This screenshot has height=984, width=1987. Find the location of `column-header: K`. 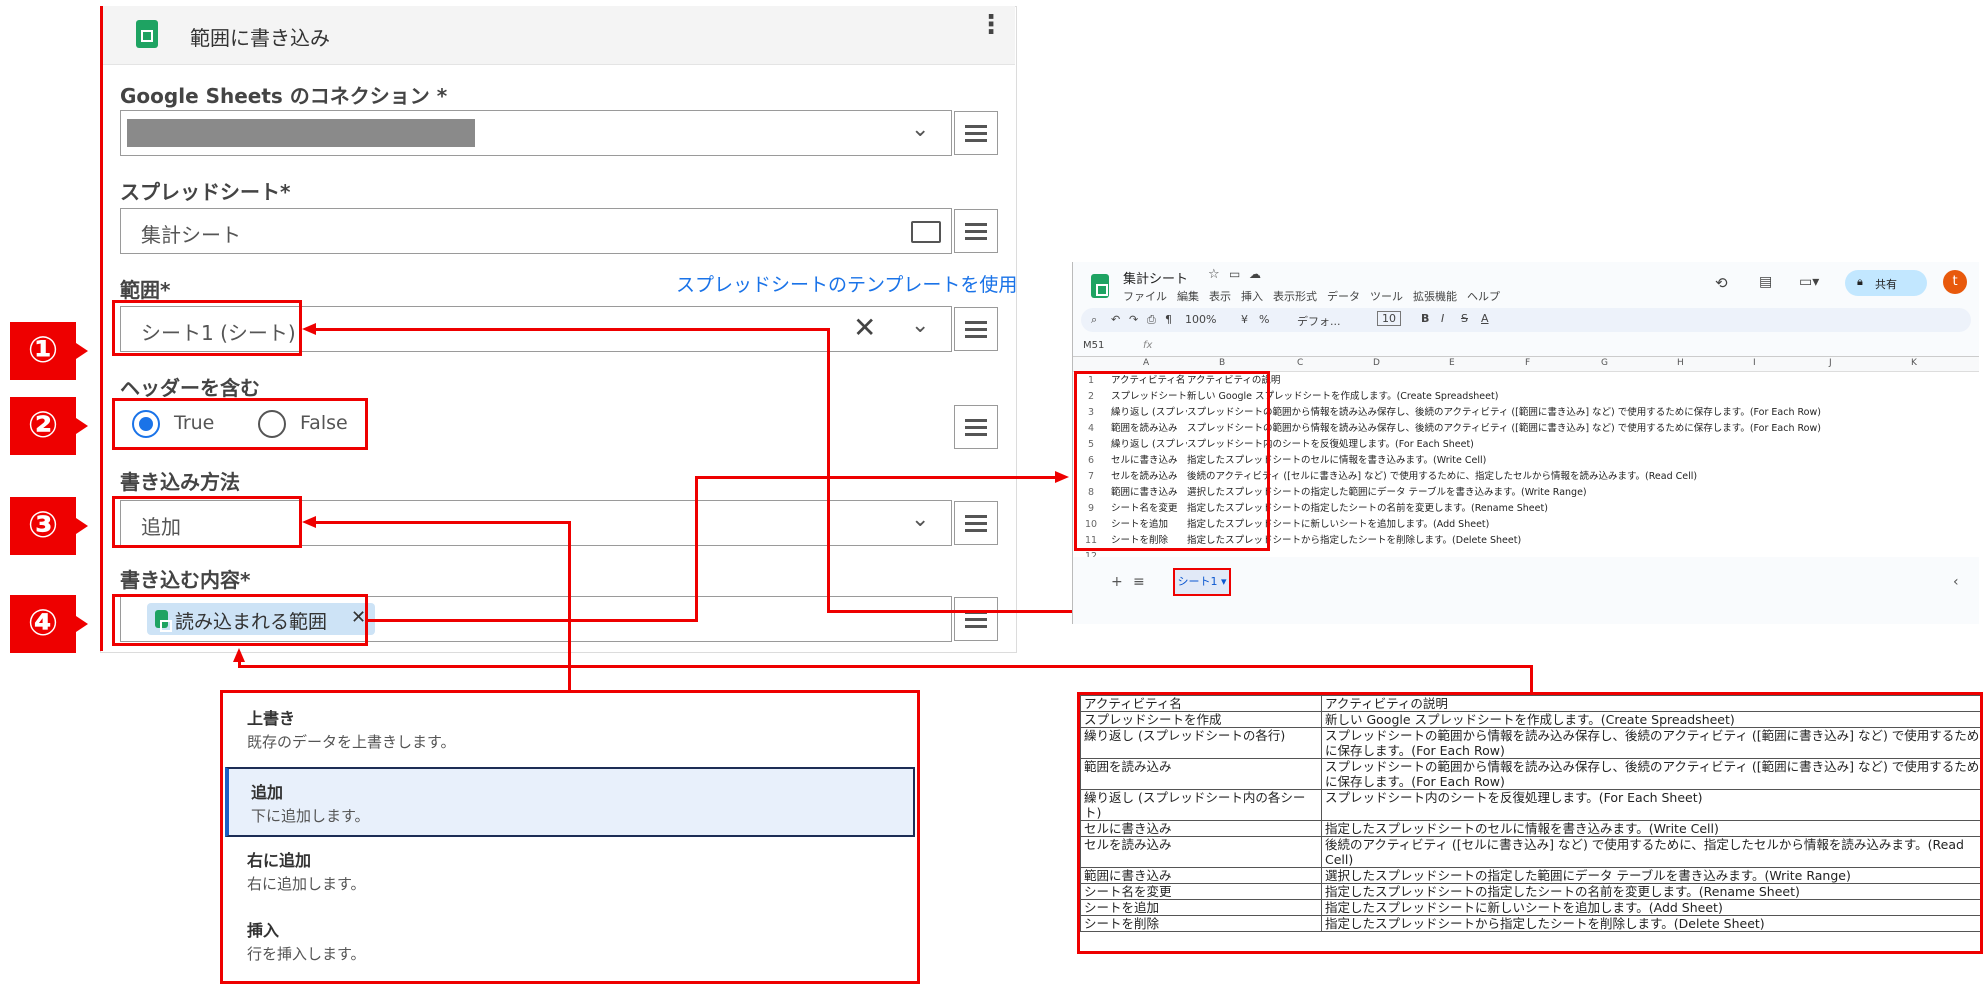

column-header: K is located at coordinates (1914, 363).